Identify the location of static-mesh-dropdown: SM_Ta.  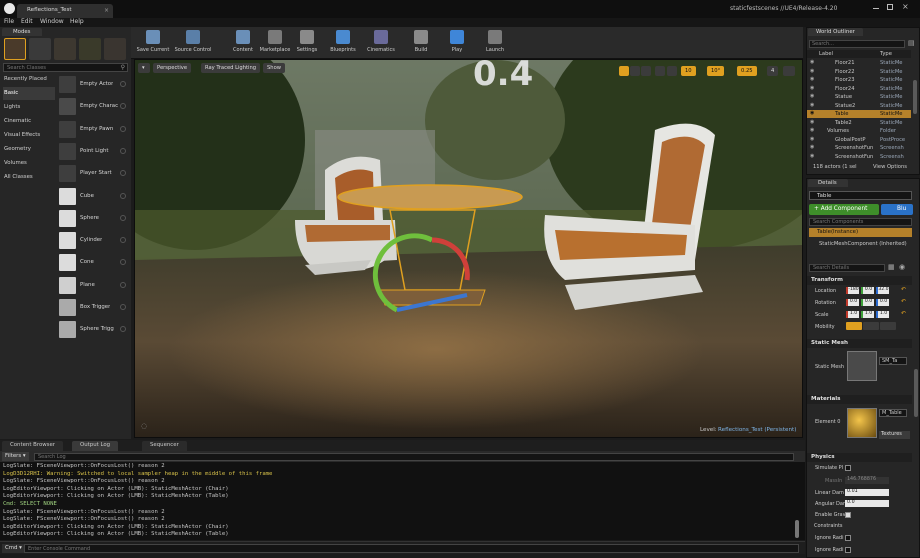
(893, 361).